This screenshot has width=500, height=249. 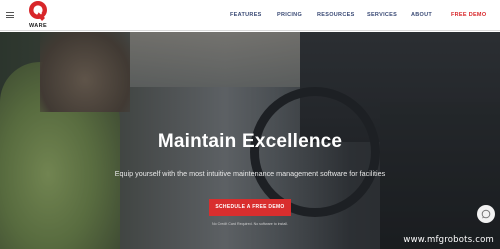 I want to click on hamburger-menu-icon, so click(x=10, y=15).